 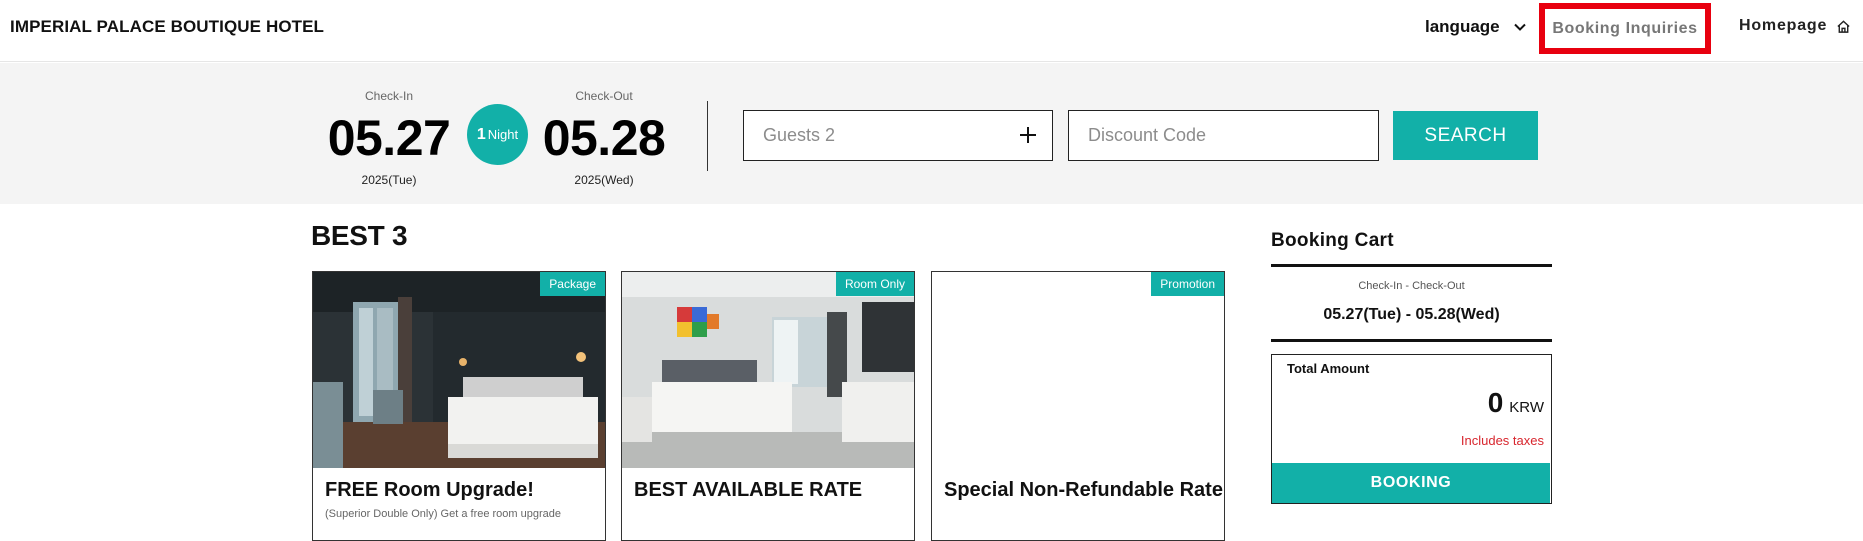 I want to click on offer-tag: Promotion, so click(x=1187, y=284).